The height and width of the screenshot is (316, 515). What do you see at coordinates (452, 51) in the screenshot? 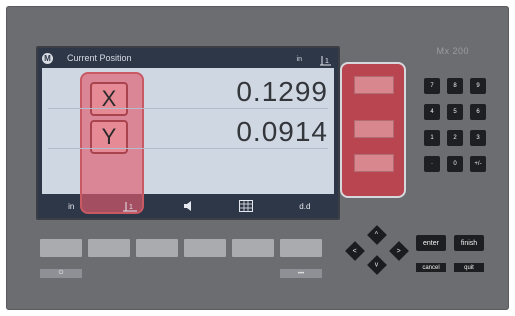
I see `model-label: Mx 200` at bounding box center [452, 51].